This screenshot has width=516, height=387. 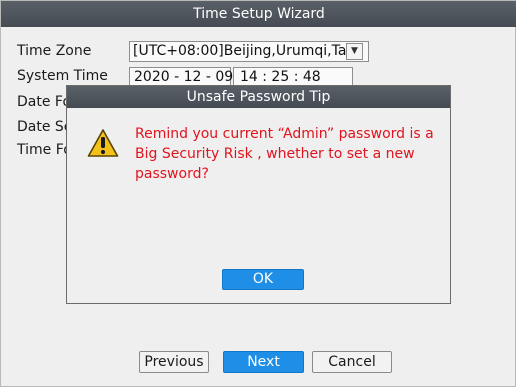 I want to click on system-time-label: System Time, so click(x=62, y=76).